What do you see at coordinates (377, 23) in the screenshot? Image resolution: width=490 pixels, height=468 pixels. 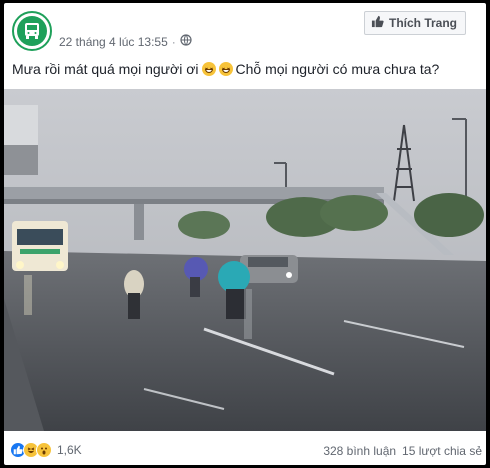 I see `thumbs-up-icon` at bounding box center [377, 23].